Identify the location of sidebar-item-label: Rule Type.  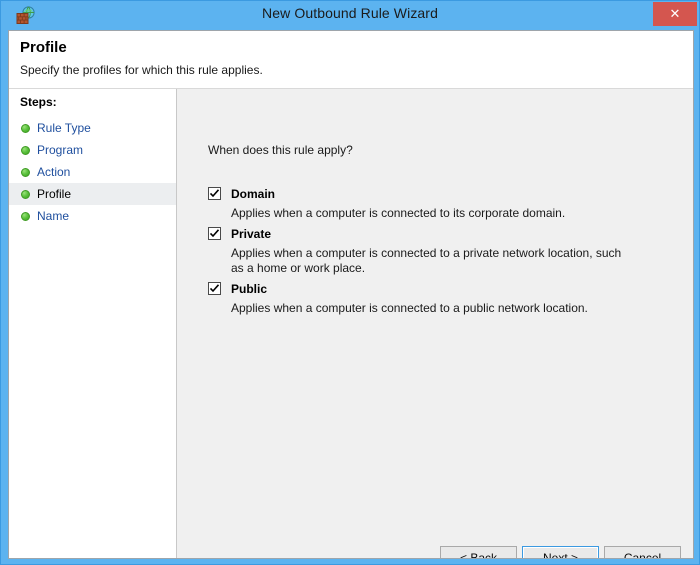
(64, 128).